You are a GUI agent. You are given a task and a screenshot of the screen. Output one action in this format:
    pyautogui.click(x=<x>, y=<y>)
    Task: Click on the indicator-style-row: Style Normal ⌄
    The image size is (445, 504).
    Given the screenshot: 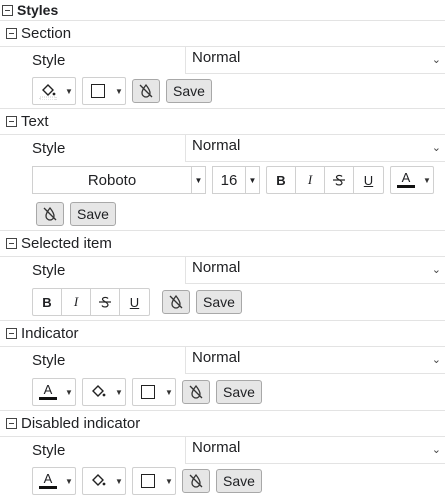 What is the action you would take?
    pyautogui.click(x=222, y=360)
    